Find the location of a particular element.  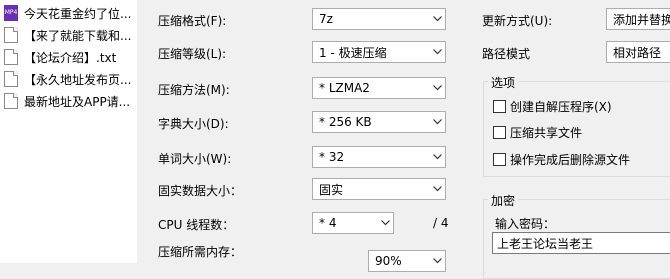

delete-after-checkbox is located at coordinates (499, 159).